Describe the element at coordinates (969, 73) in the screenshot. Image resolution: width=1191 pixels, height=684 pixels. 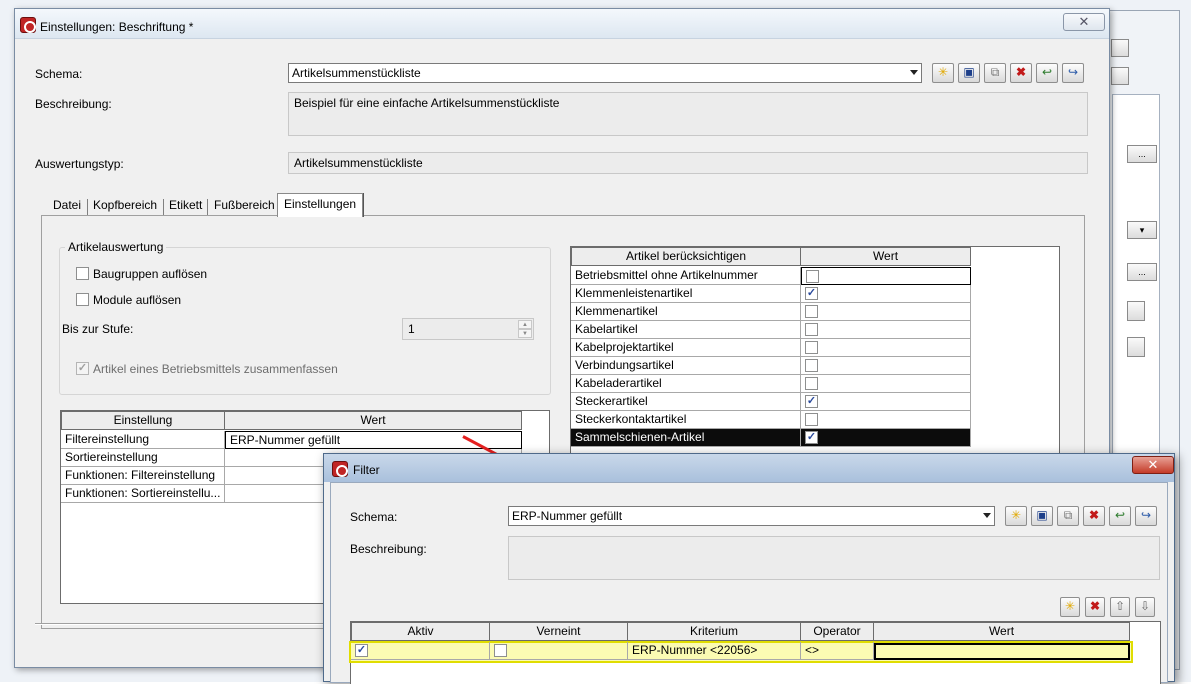
I see `save-schema-button: ▣` at that location.